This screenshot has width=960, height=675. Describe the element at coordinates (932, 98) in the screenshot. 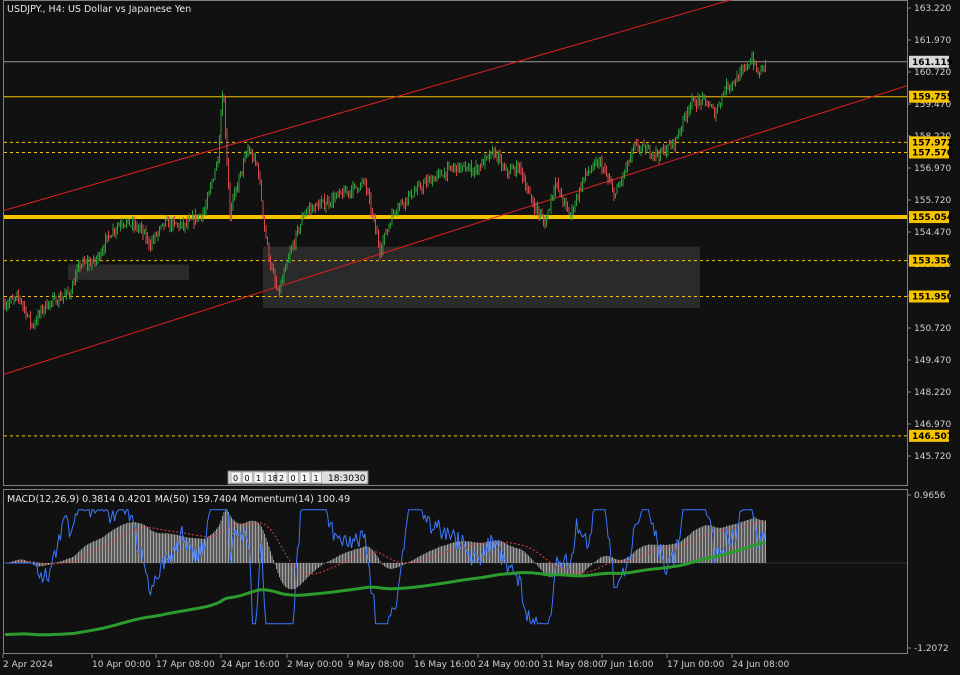

I see `level-badge-label: 159.755` at that location.